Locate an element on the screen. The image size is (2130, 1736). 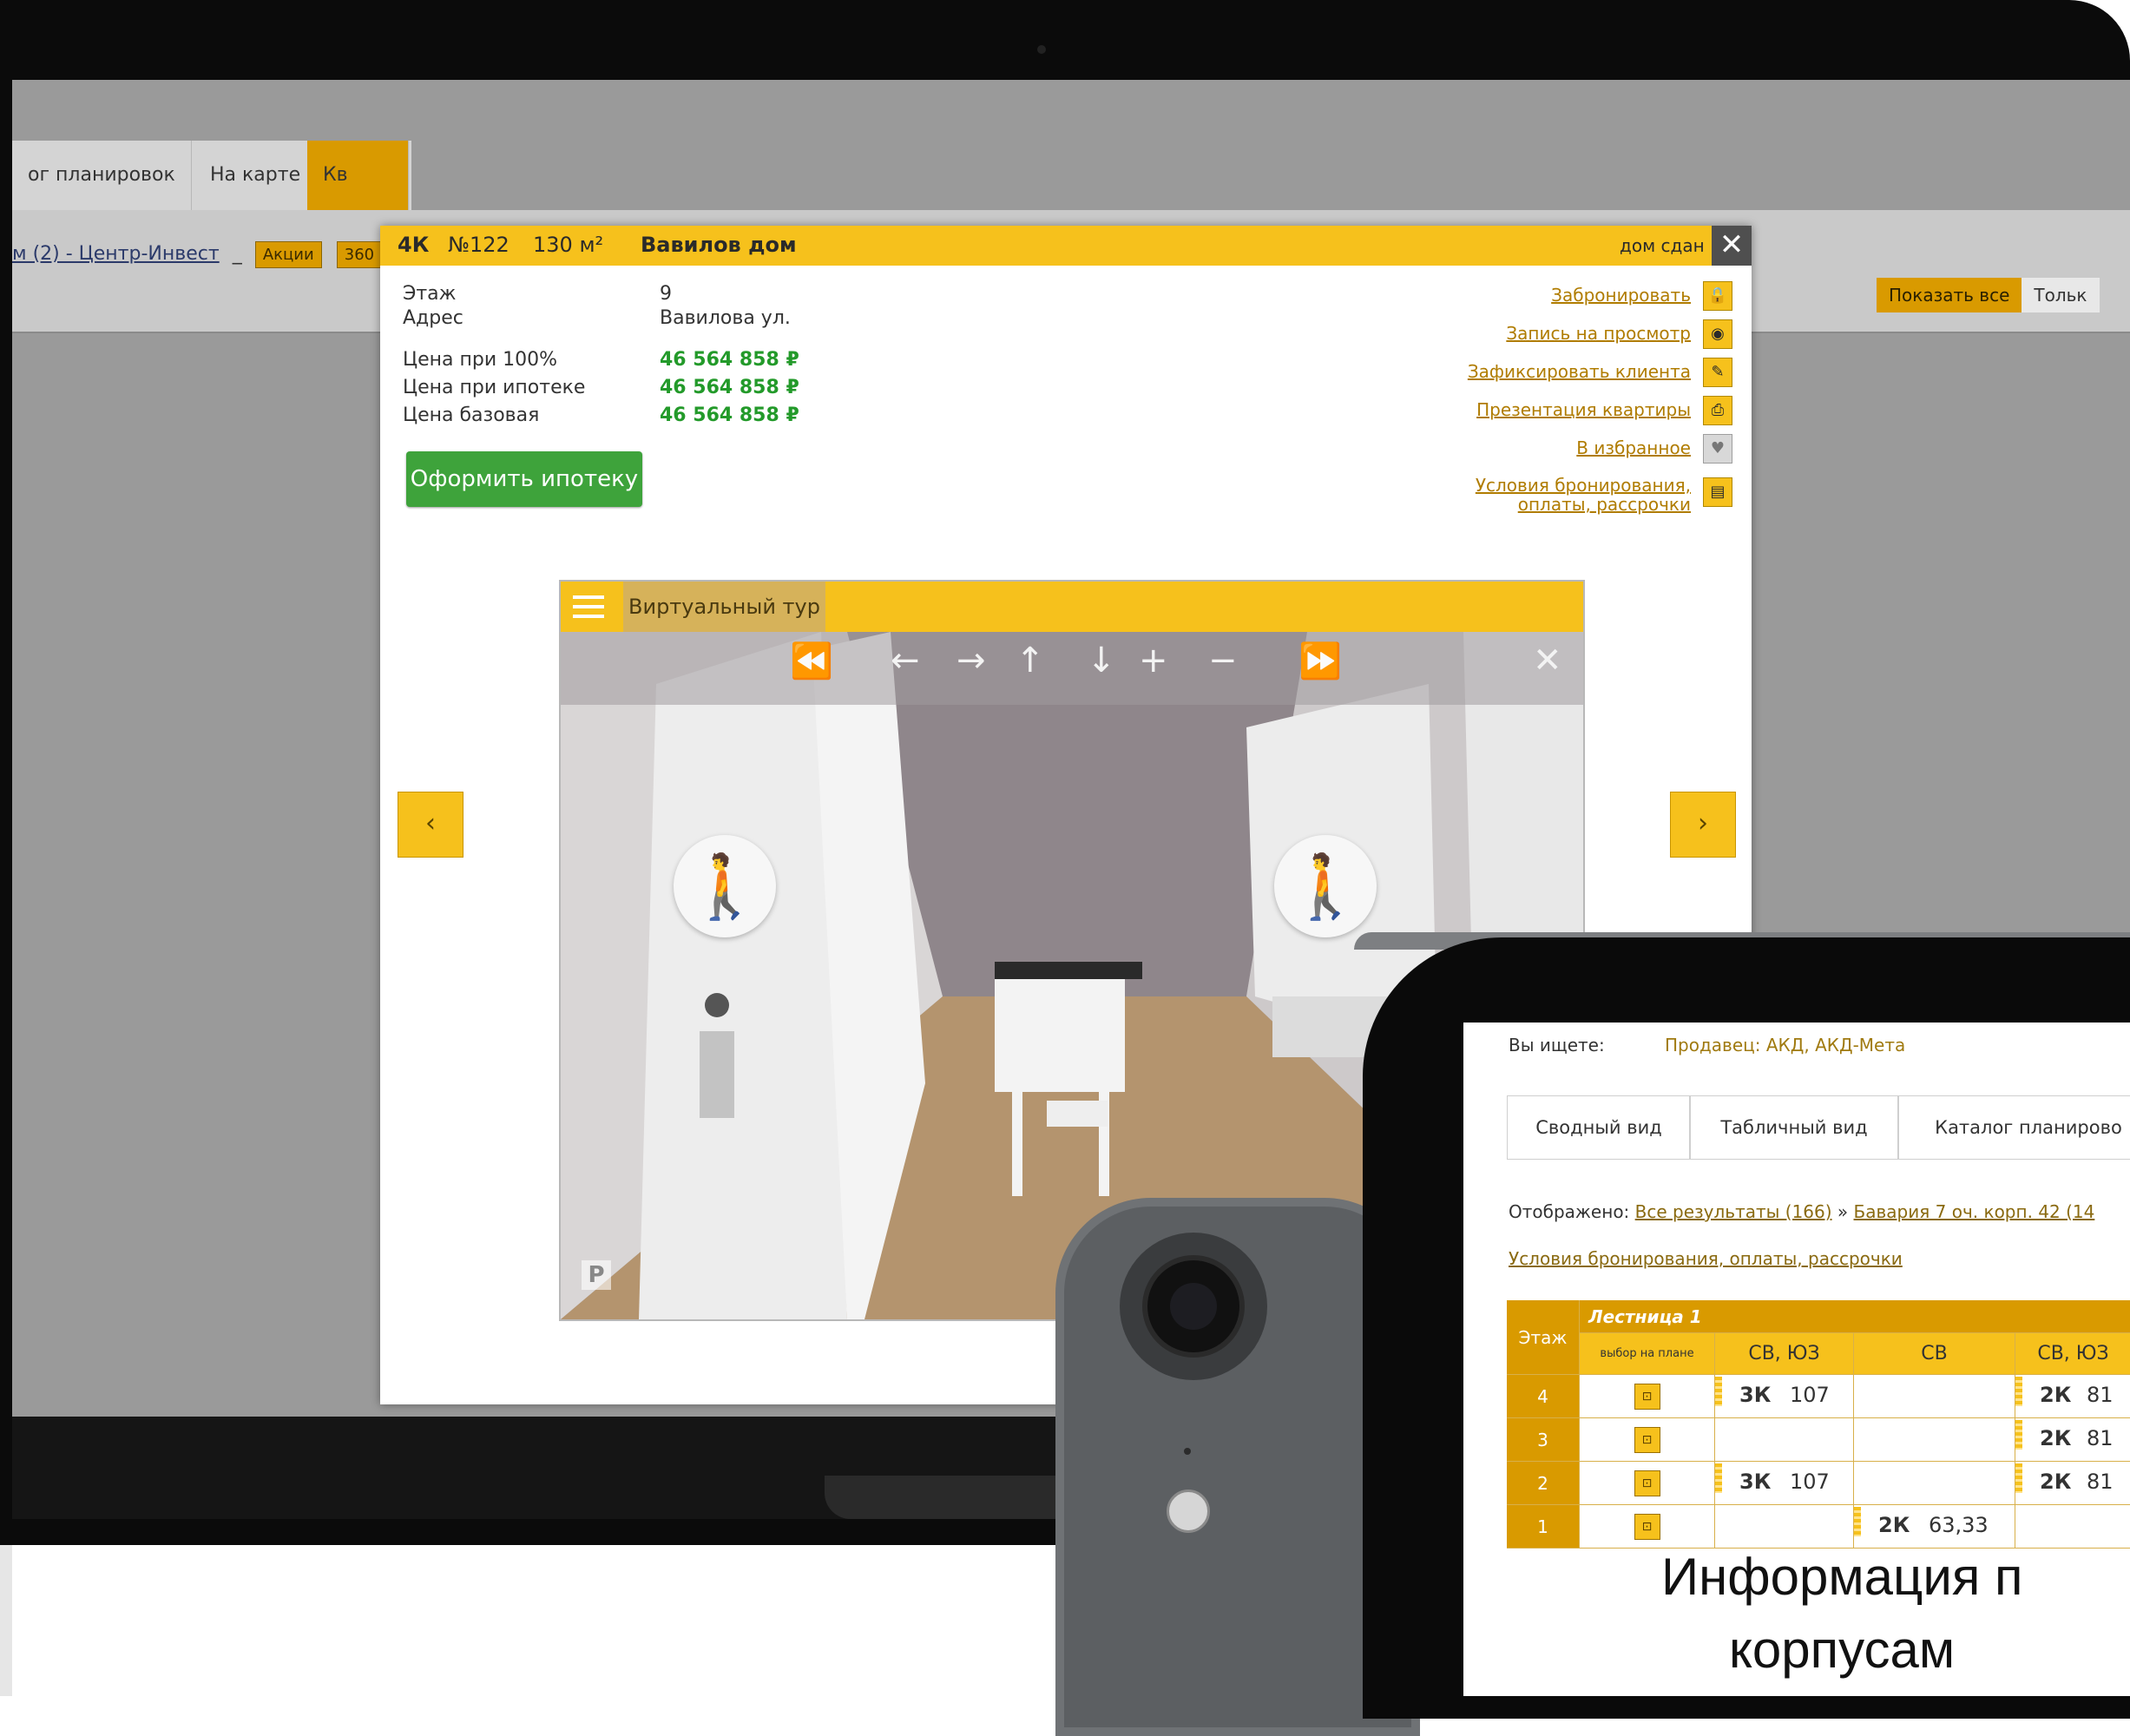
bg-tab-catalog: ог планировок is located at coordinates (102, 175).